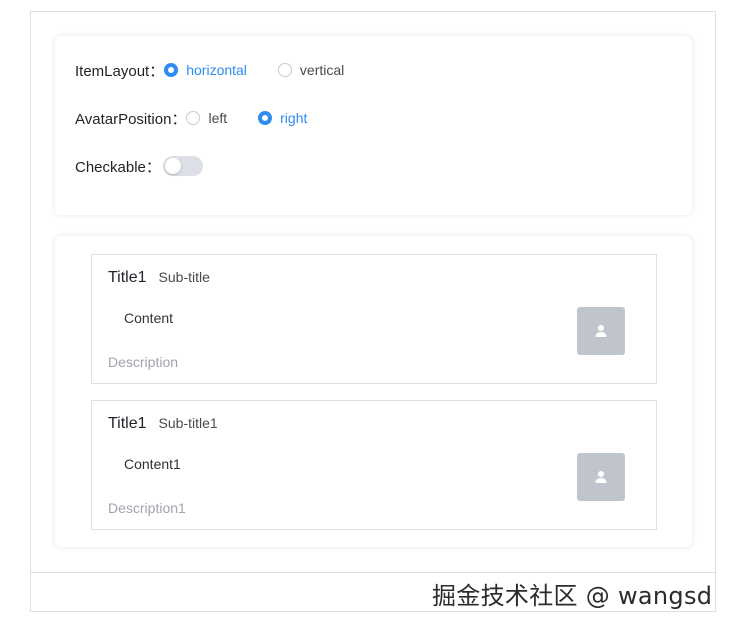  I want to click on list-item-description: Description, so click(143, 362).